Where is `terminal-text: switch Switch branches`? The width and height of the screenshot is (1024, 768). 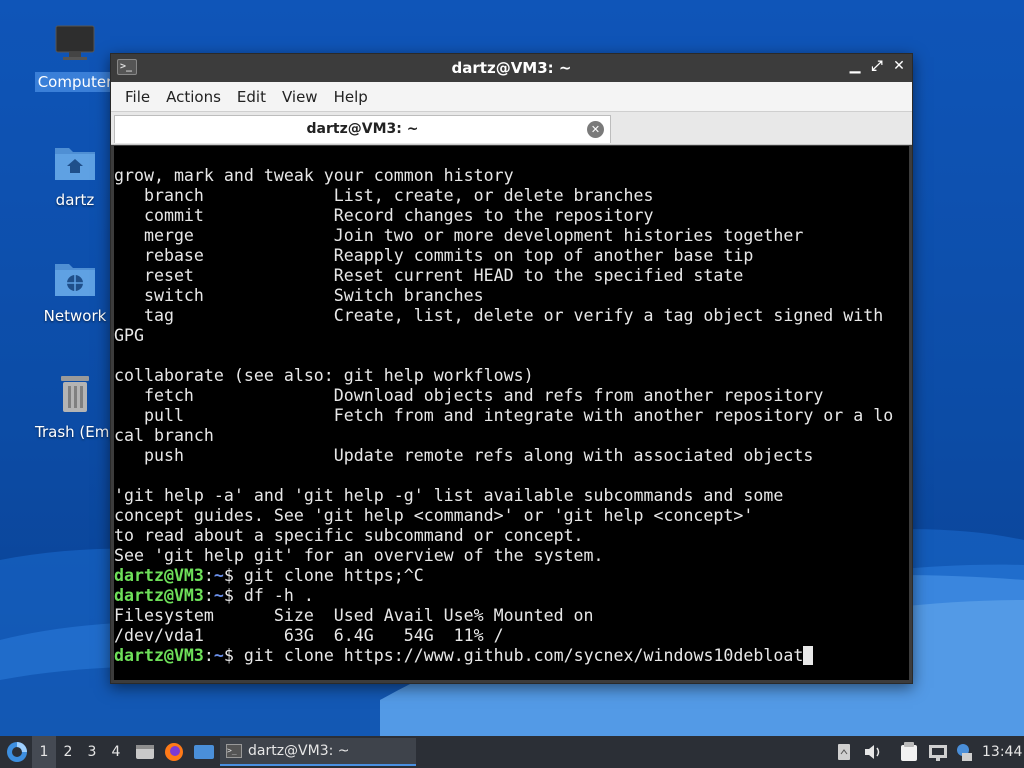
terminal-text: switch Switch branches is located at coordinates (299, 295).